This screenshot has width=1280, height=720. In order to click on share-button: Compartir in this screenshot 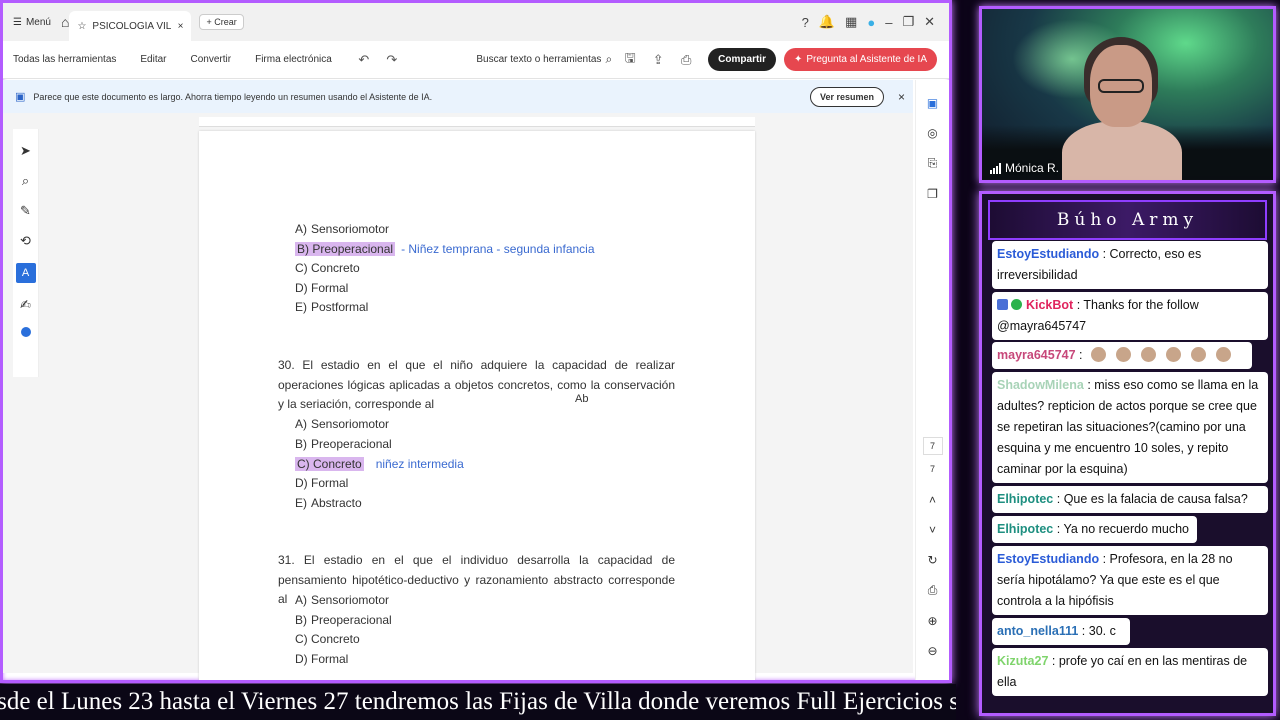, I will do `click(742, 59)`.